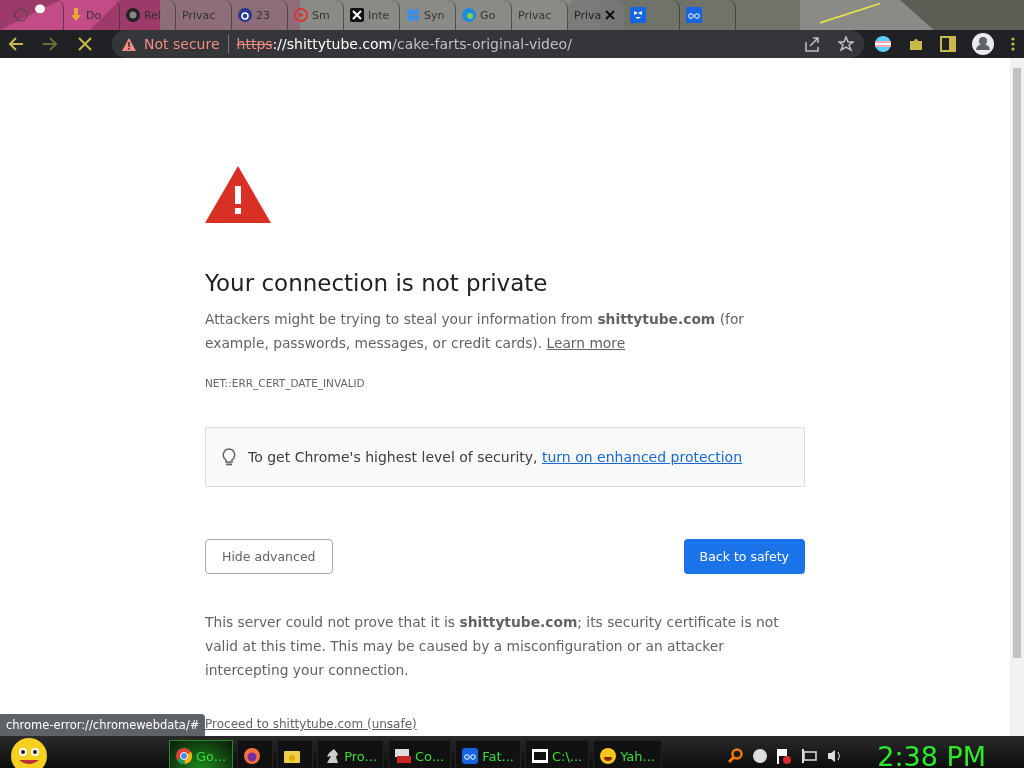 This screenshot has height=768, width=1024. What do you see at coordinates (931, 754) in the screenshot?
I see `clock: 2:38 PM` at bounding box center [931, 754].